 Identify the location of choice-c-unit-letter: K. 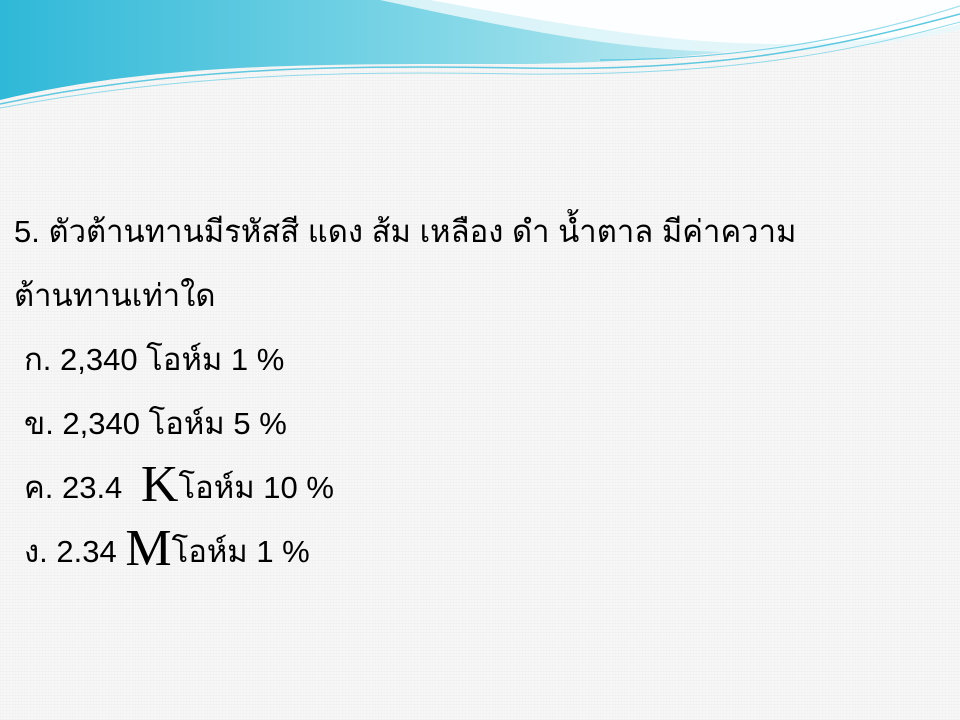
(159, 484).